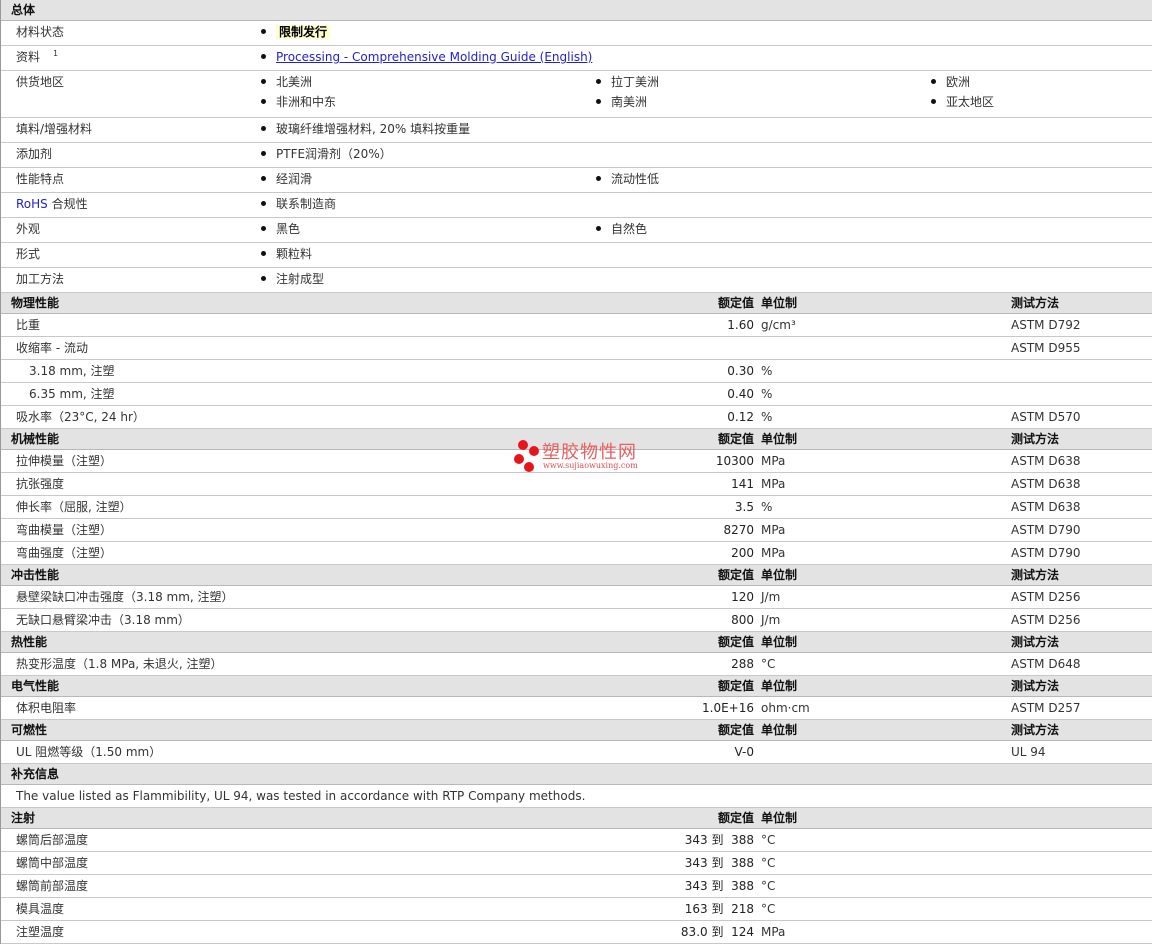 The image size is (1152, 944). What do you see at coordinates (1028, 752) in the screenshot?
I see `test-method: UL 94` at bounding box center [1028, 752].